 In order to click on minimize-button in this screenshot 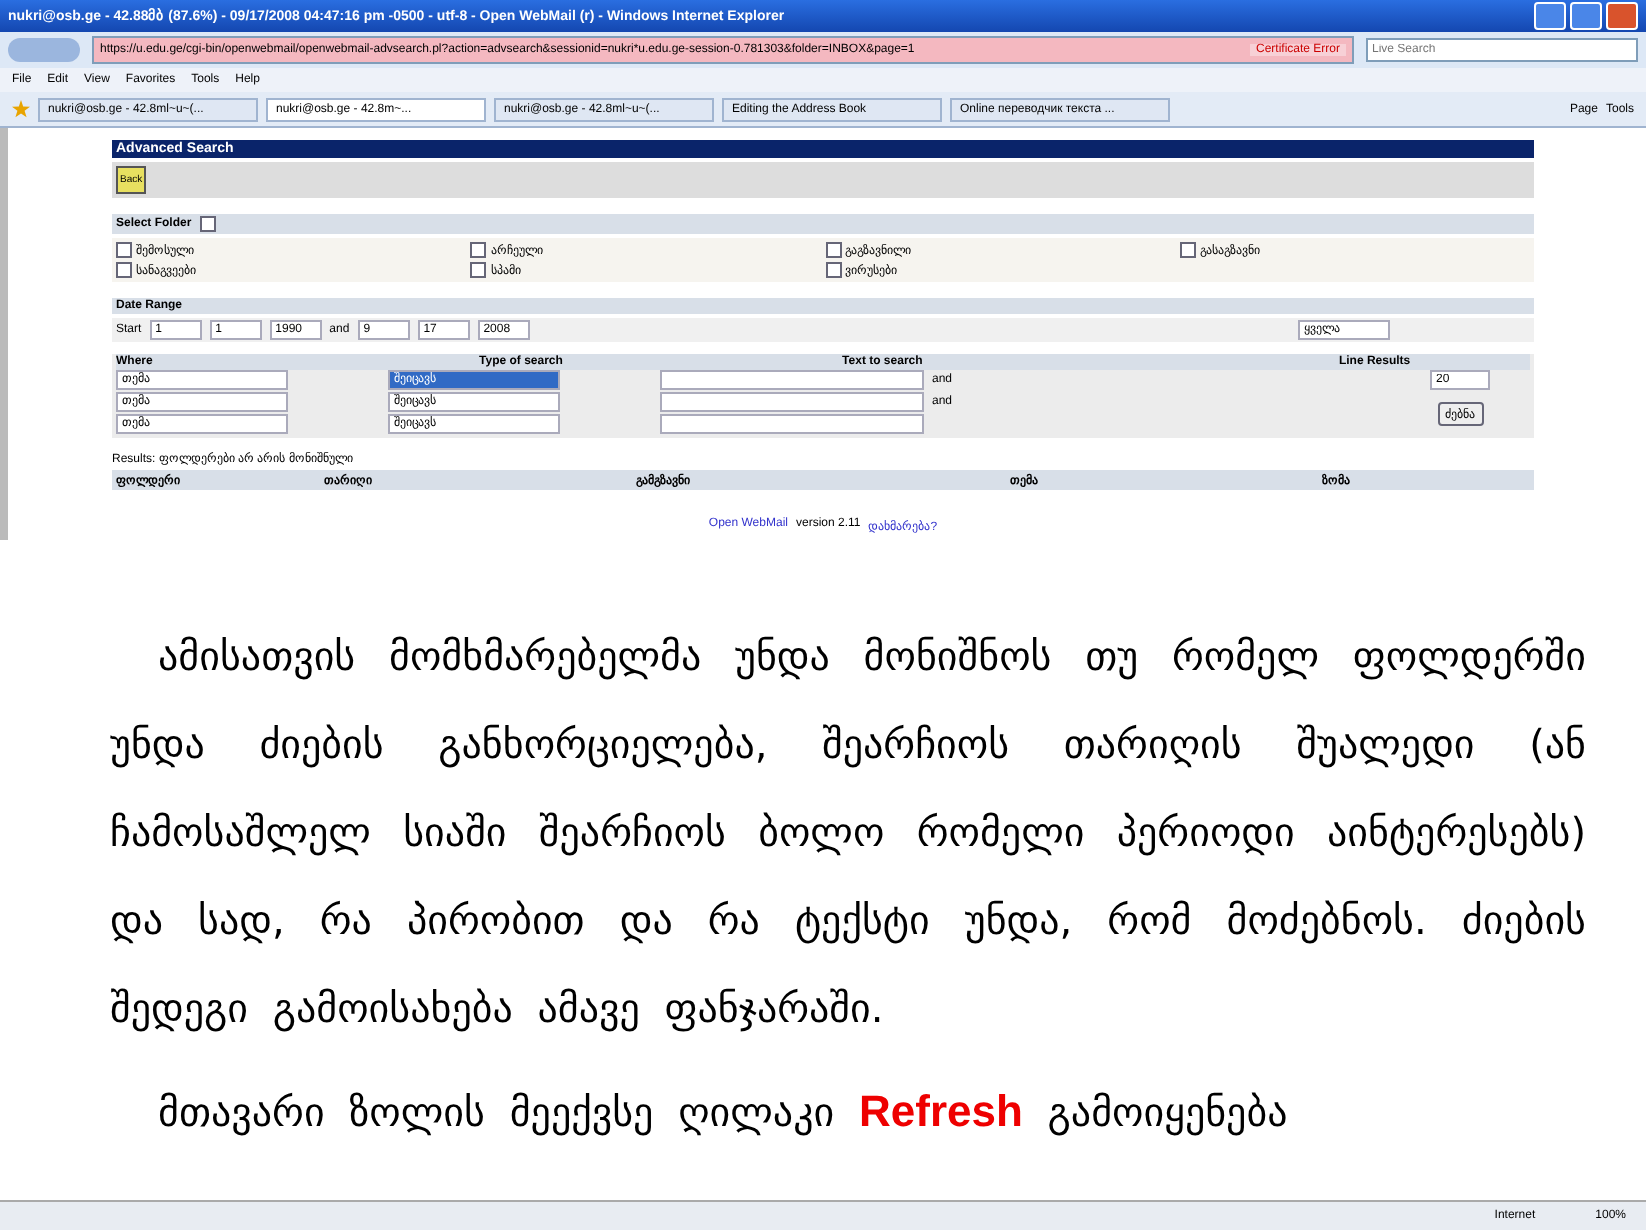, I will do `click(1550, 16)`.